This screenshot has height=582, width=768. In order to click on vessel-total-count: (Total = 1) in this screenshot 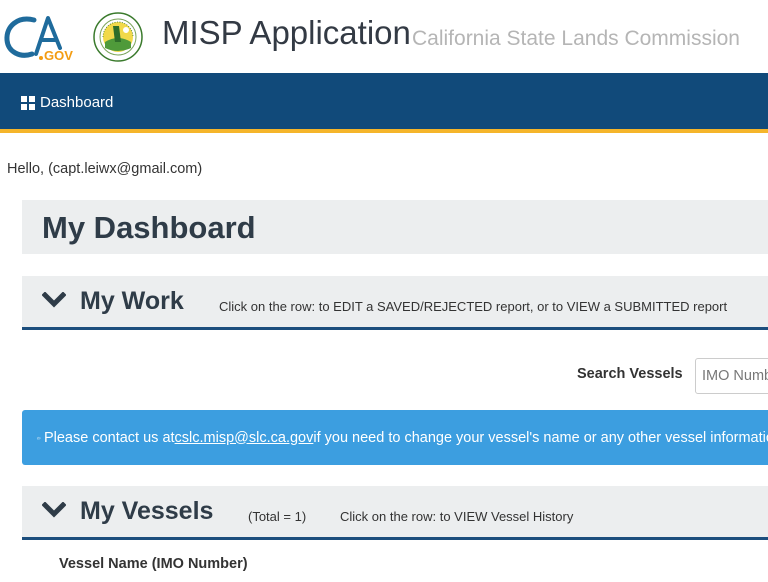, I will do `click(277, 516)`.